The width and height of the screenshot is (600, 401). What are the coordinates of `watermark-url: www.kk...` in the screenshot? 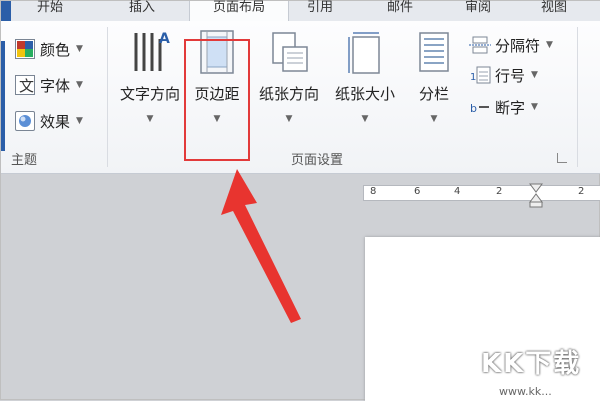 It's located at (525, 391).